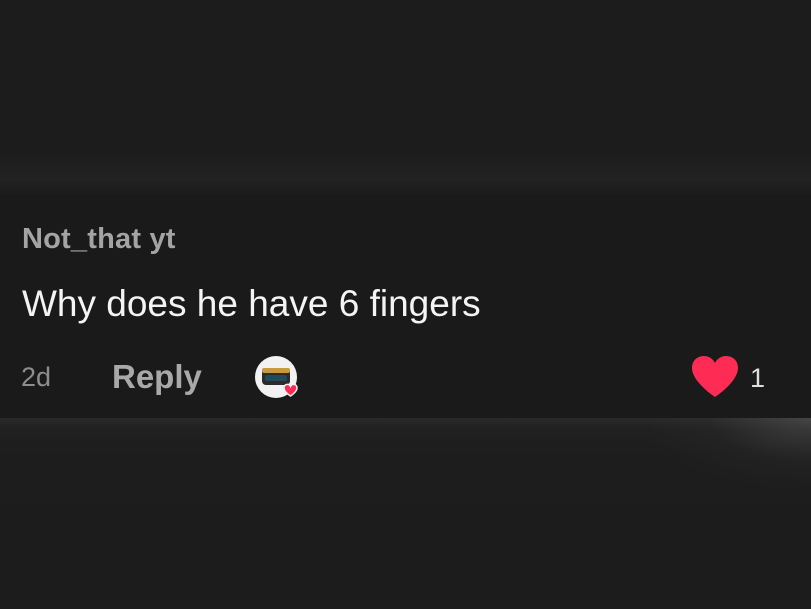 This screenshot has width=811, height=609. What do you see at coordinates (715, 376) in the screenshot?
I see `heart-icon` at bounding box center [715, 376].